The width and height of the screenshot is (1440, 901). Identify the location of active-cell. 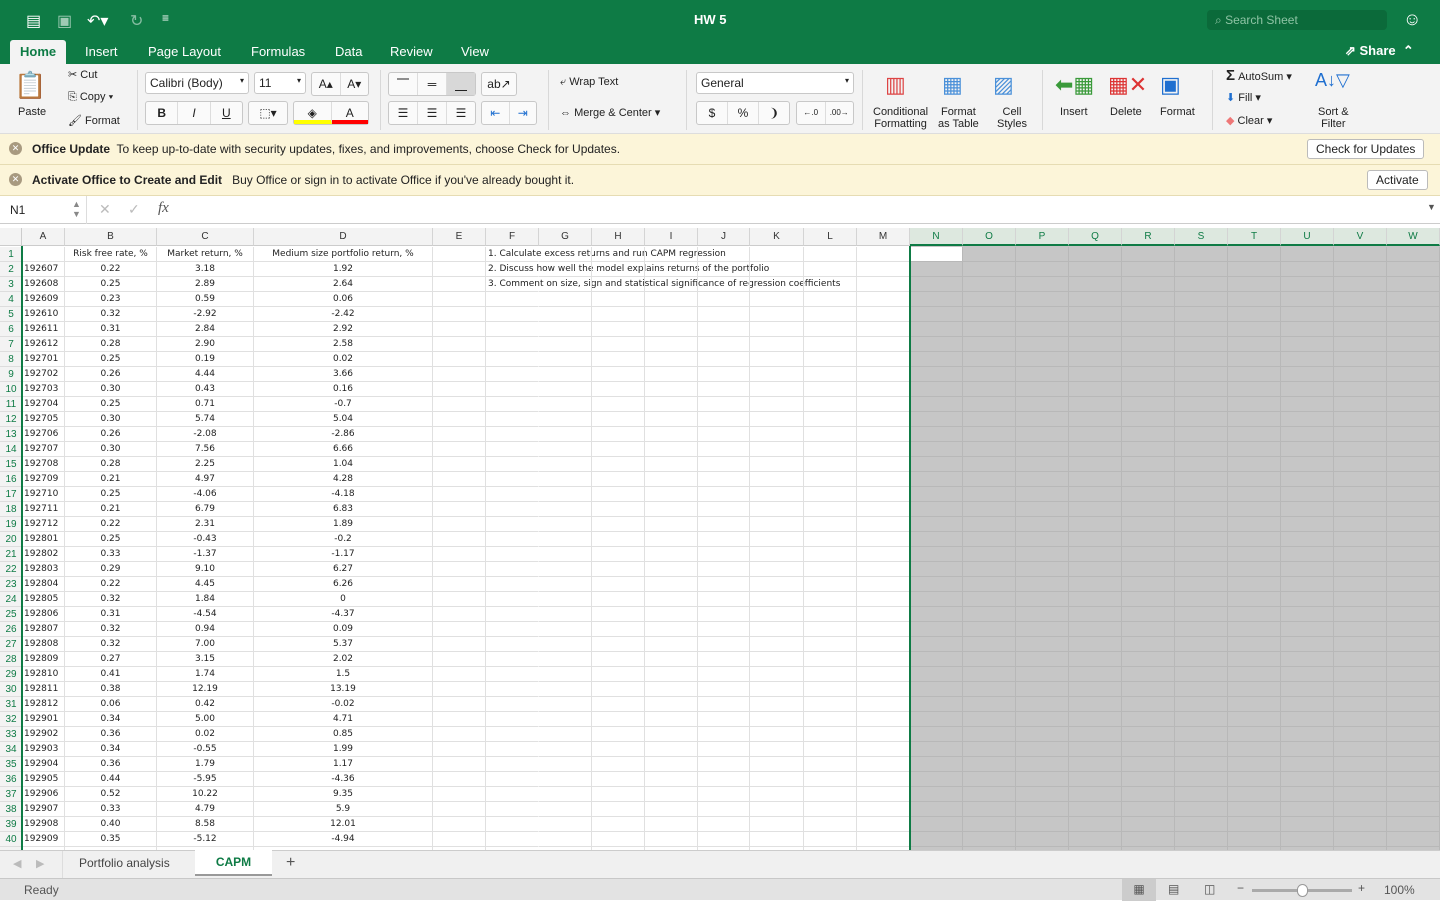
(936, 254).